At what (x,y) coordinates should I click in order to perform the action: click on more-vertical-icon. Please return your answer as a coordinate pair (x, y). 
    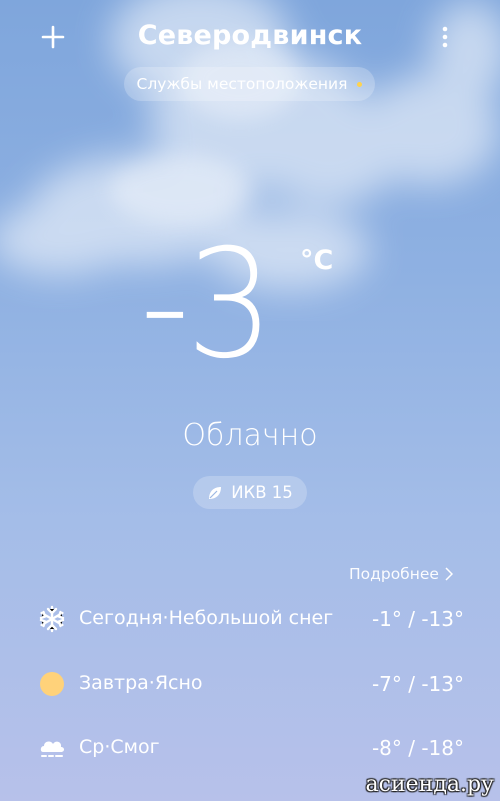
    Looking at the image, I should click on (445, 37).